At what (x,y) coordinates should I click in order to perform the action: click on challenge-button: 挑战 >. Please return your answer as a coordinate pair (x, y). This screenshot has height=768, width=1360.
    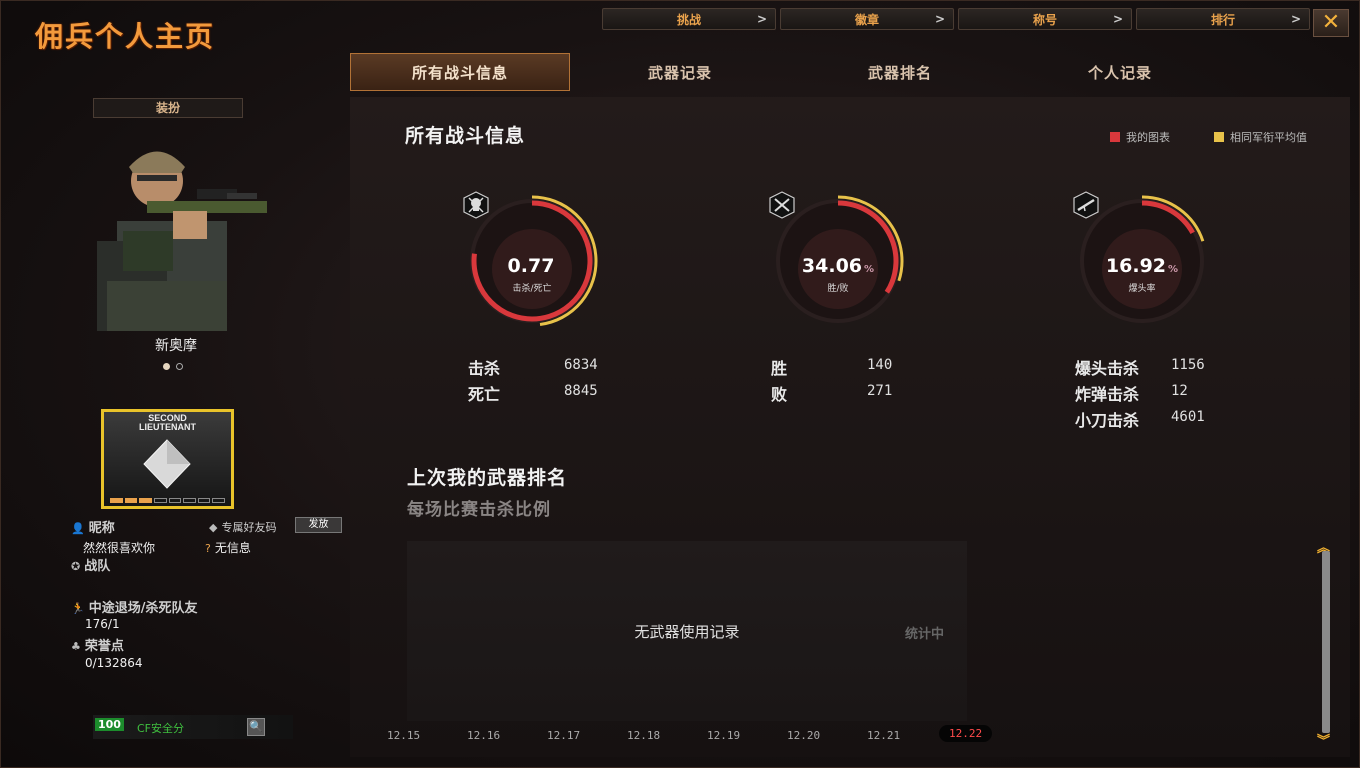
    Looking at the image, I should click on (689, 19).